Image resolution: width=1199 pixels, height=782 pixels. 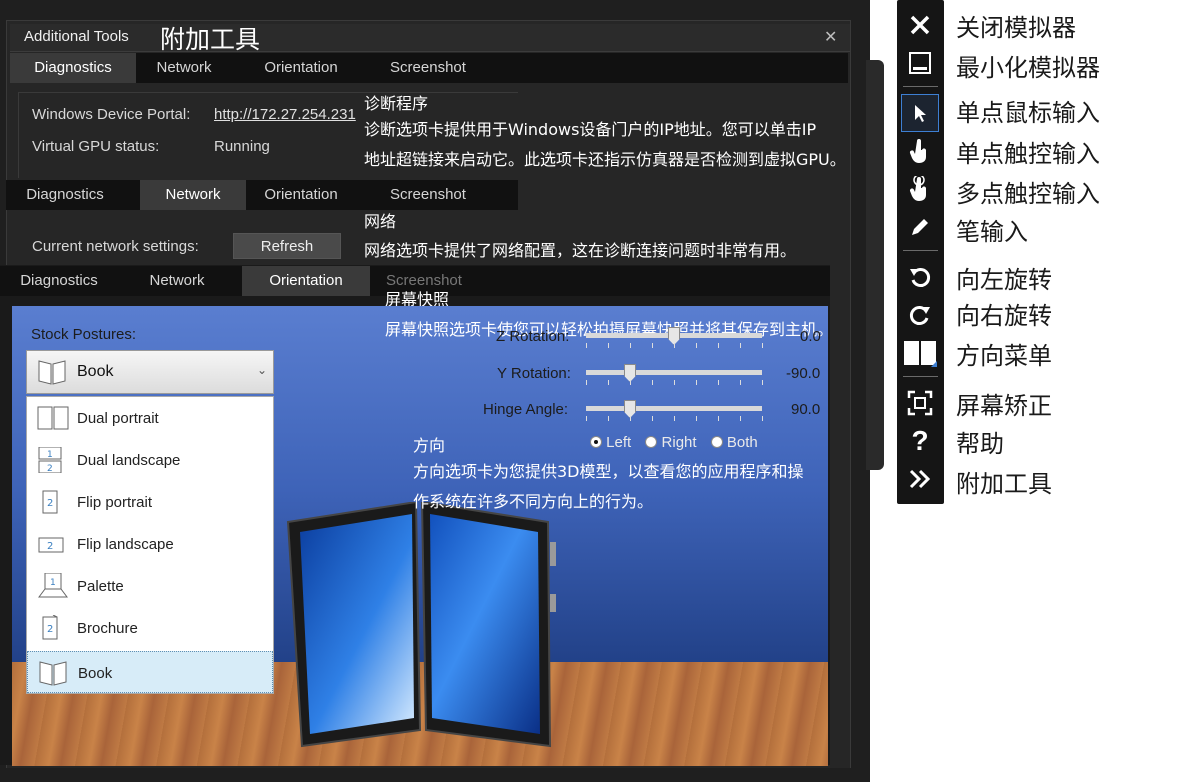 I want to click on posture-menu-icon, so click(x=920, y=354).